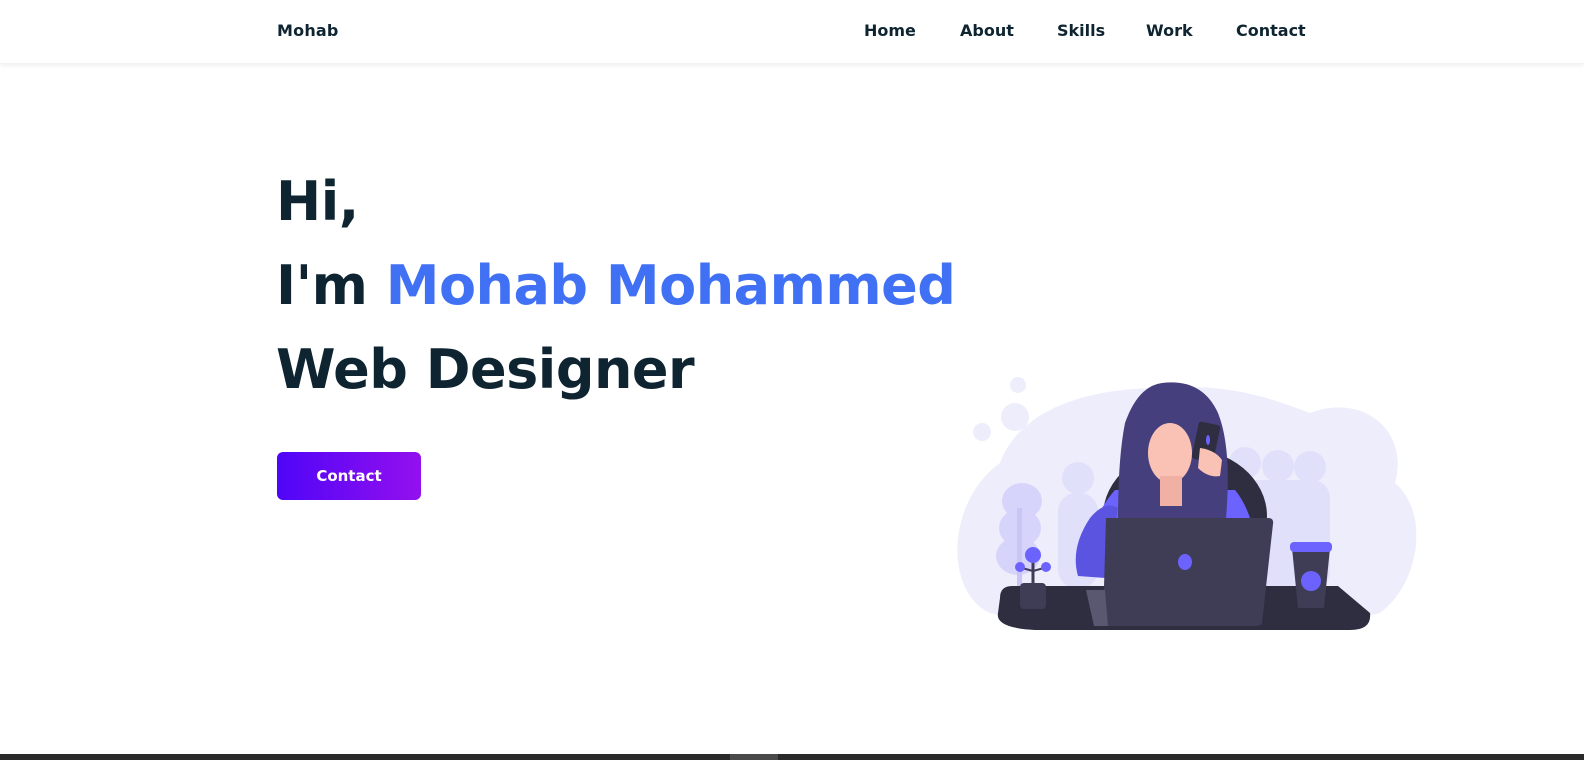 The height and width of the screenshot is (760, 1584). What do you see at coordinates (890, 30) in the screenshot?
I see `nav-home: Home` at bounding box center [890, 30].